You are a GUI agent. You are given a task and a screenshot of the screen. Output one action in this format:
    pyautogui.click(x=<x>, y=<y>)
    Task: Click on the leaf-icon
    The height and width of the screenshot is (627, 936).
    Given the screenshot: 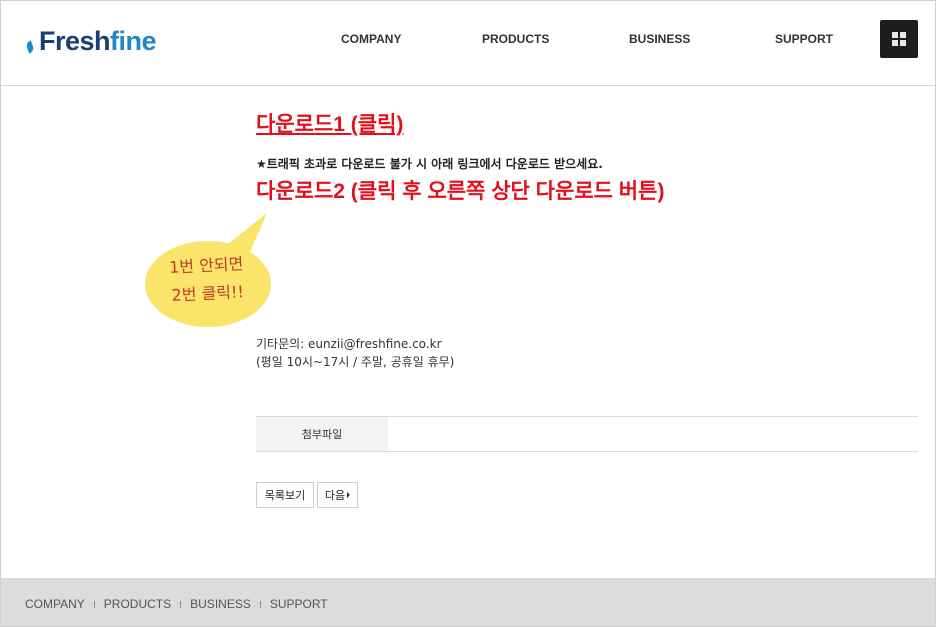 What is the action you would take?
    pyautogui.click(x=31, y=41)
    